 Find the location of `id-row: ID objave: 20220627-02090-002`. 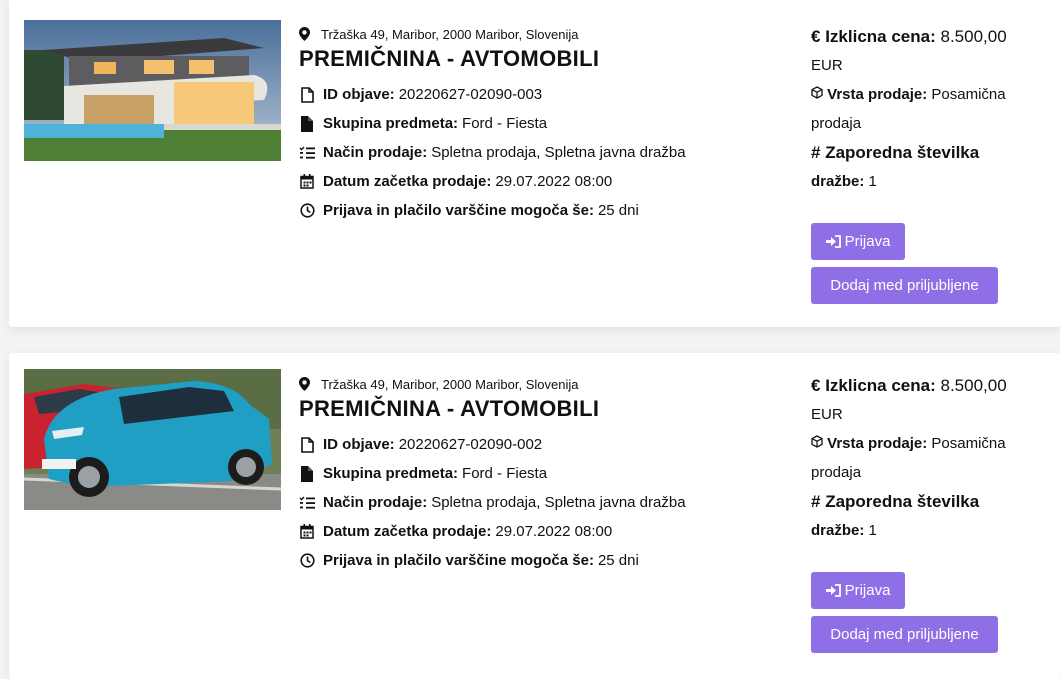

id-row: ID objave: 20220627-02090-002 is located at coordinates (492, 444).